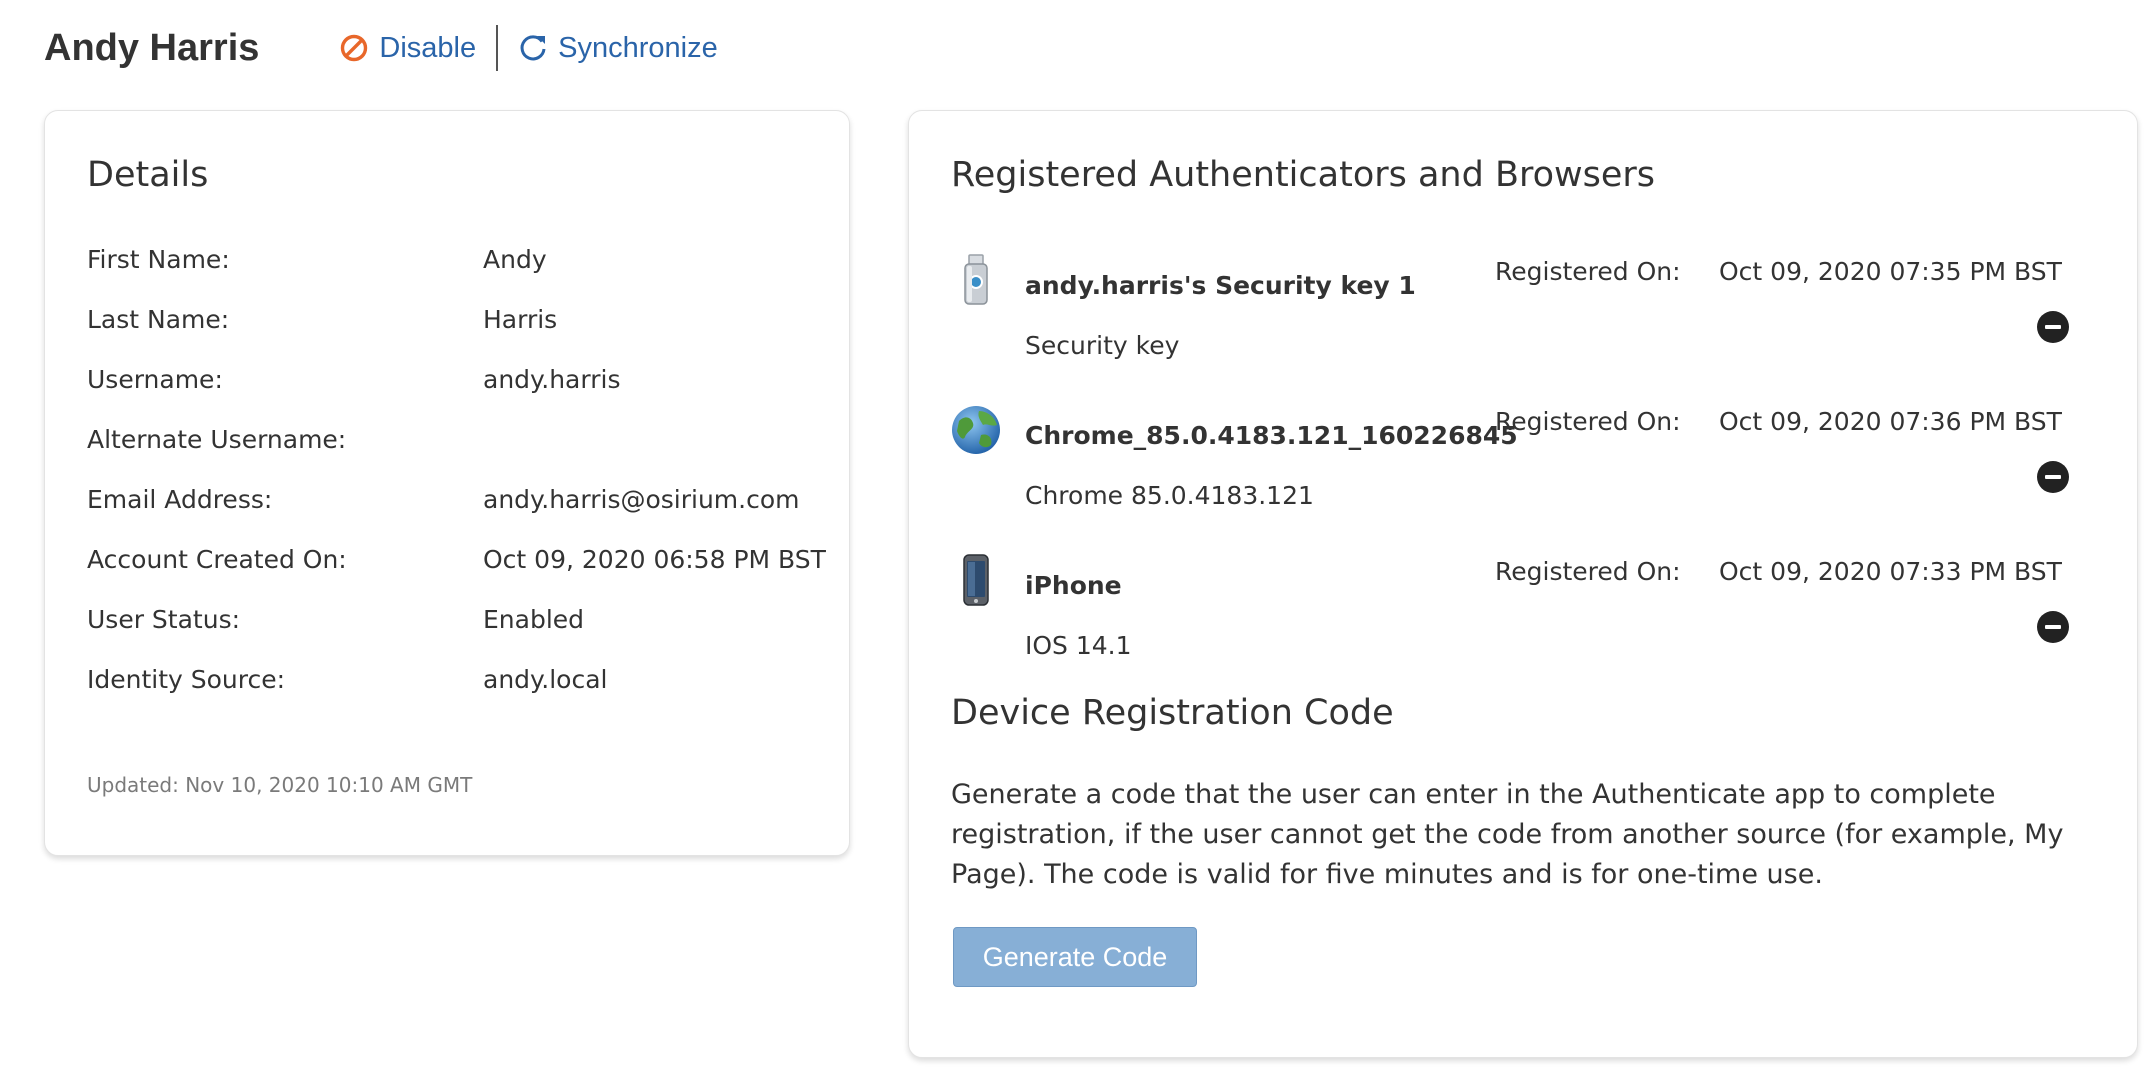  What do you see at coordinates (457, 445) in the screenshot?
I see `detail-row-alternate-username: Alternate Username:` at bounding box center [457, 445].